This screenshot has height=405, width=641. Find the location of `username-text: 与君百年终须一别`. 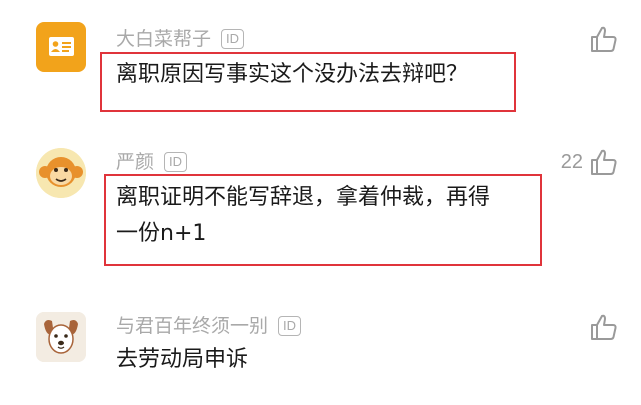

username-text: 与君百年终须一别 is located at coordinates (192, 326).